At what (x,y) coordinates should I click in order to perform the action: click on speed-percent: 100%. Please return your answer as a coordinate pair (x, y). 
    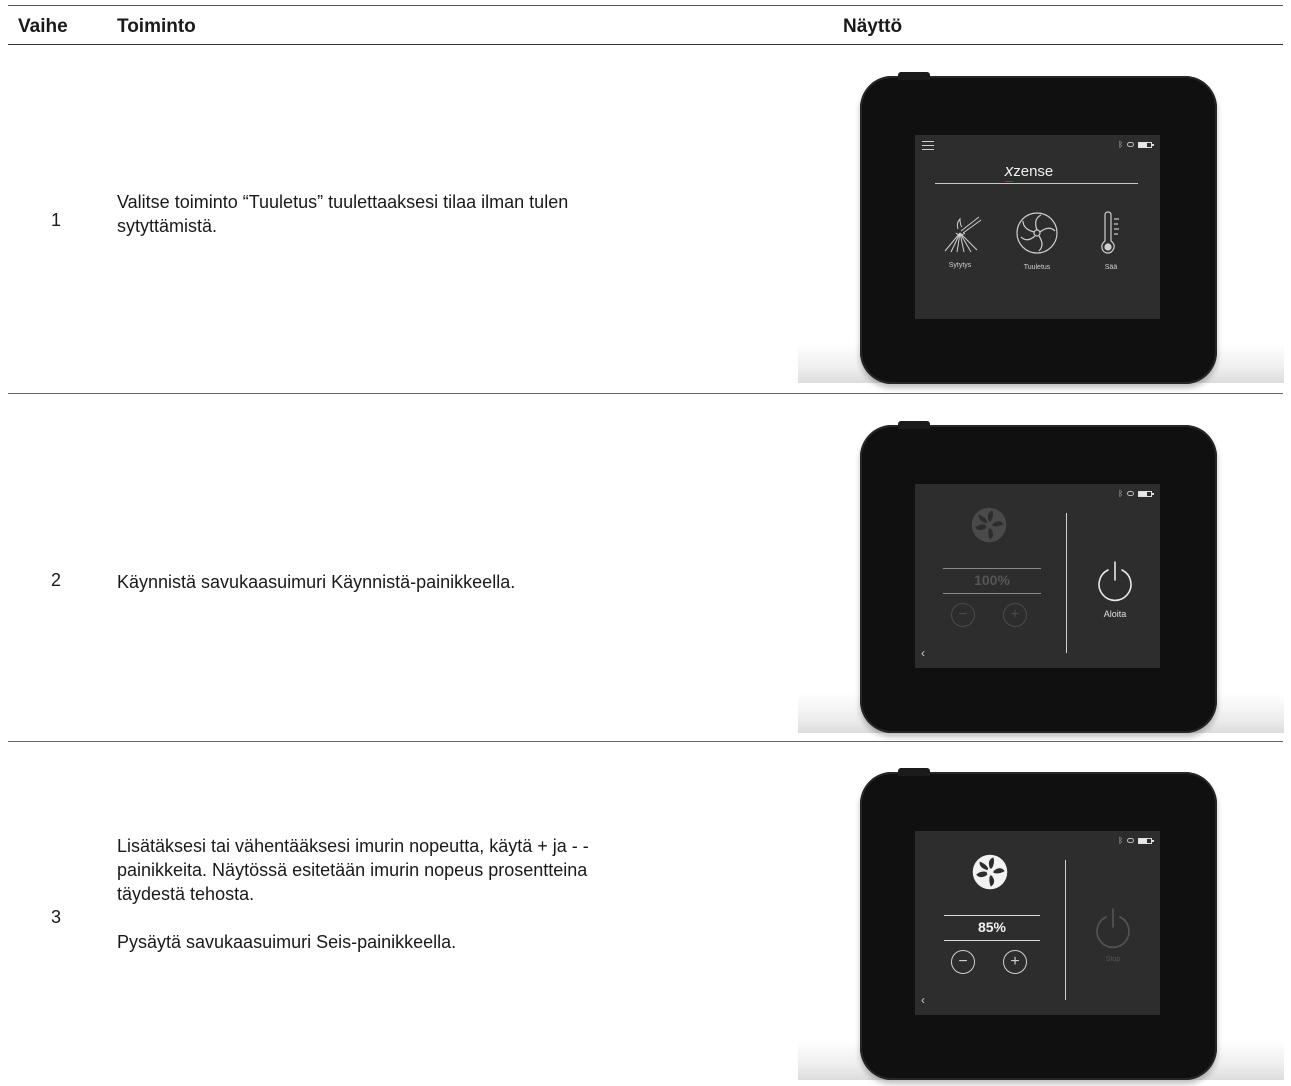
    Looking at the image, I should click on (992, 580).